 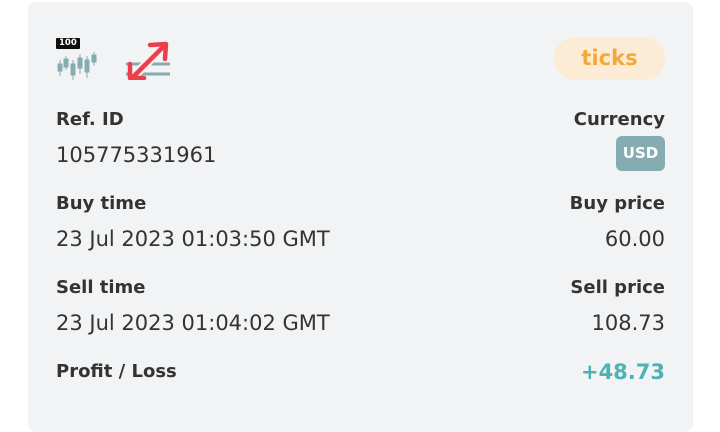 I want to click on buy-price-label: Buy price, so click(x=617, y=203).